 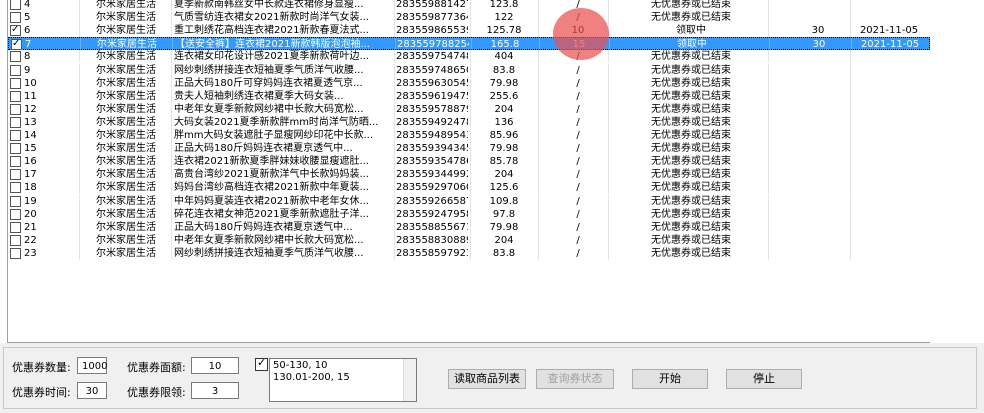 What do you see at coordinates (504, 83) in the screenshot?
I see `cell-price: 79.98` at bounding box center [504, 83].